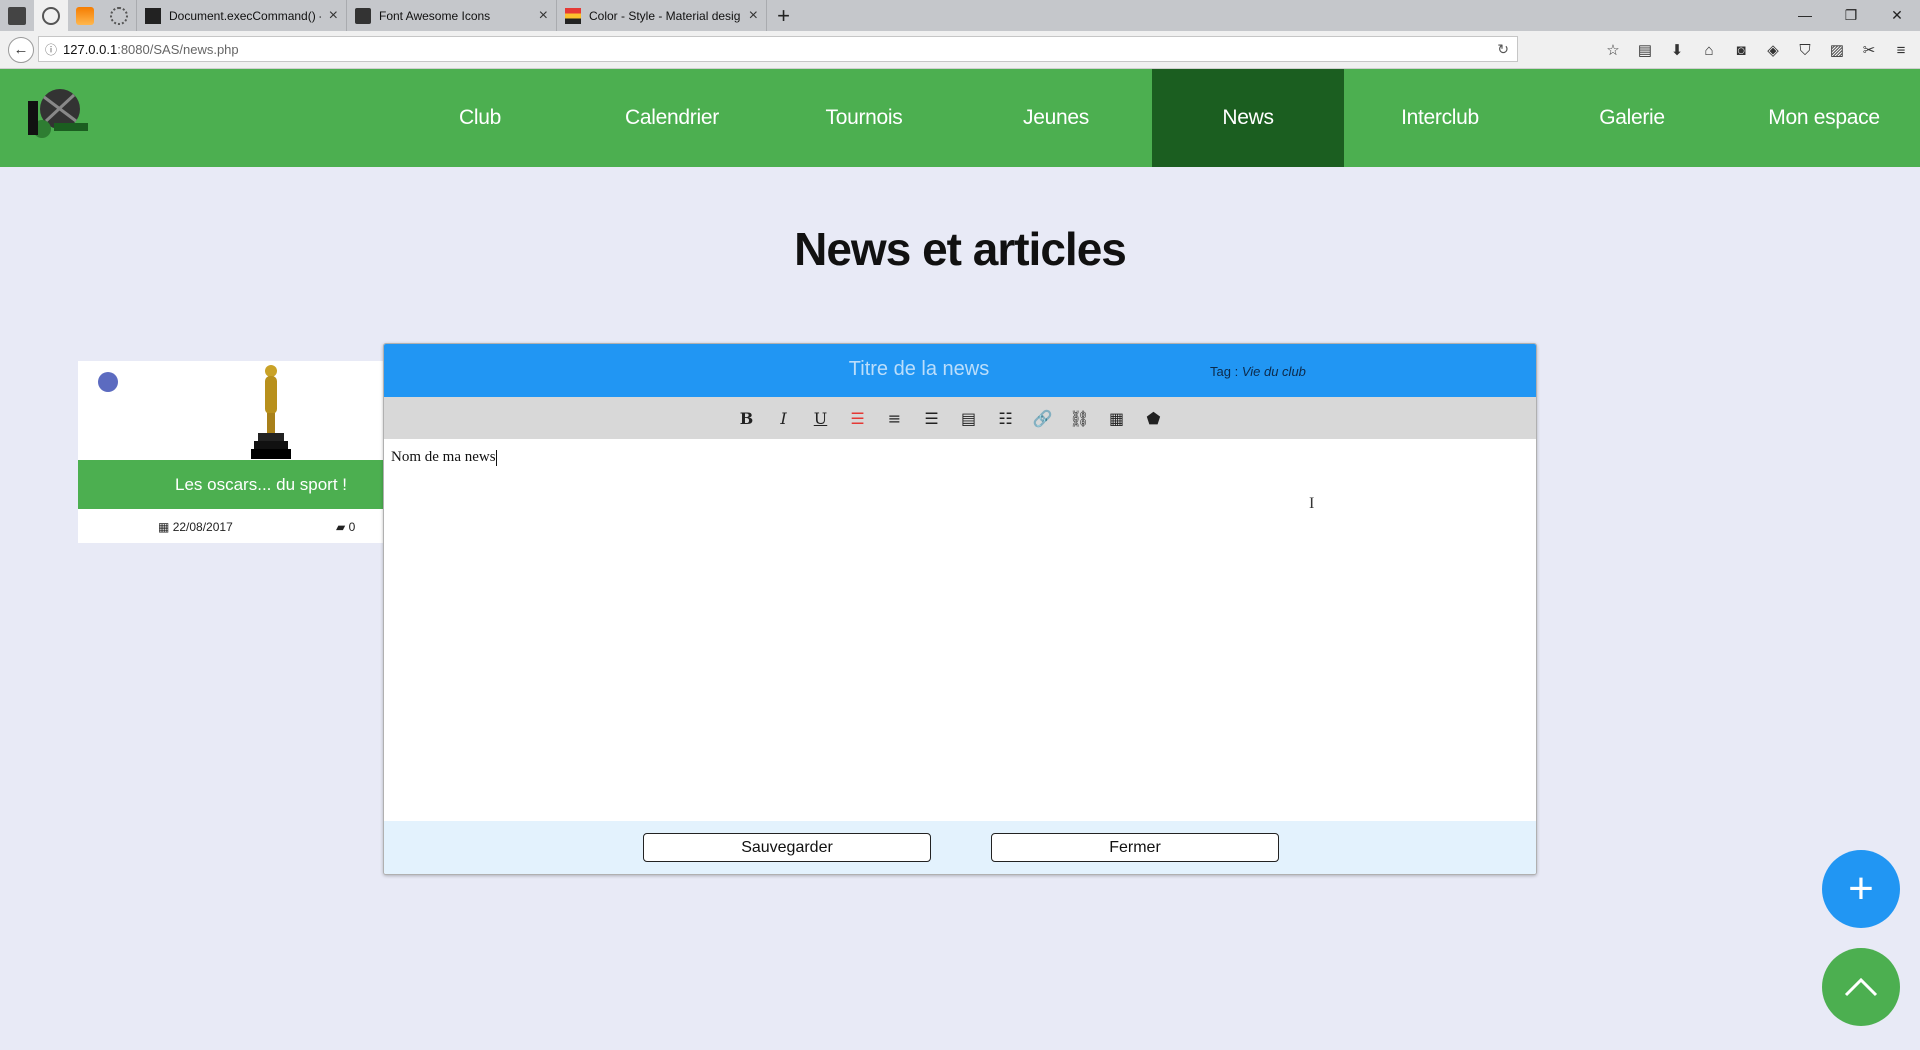 The width and height of the screenshot is (1920, 1050). I want to click on reader-icon: ▤, so click(1645, 50).